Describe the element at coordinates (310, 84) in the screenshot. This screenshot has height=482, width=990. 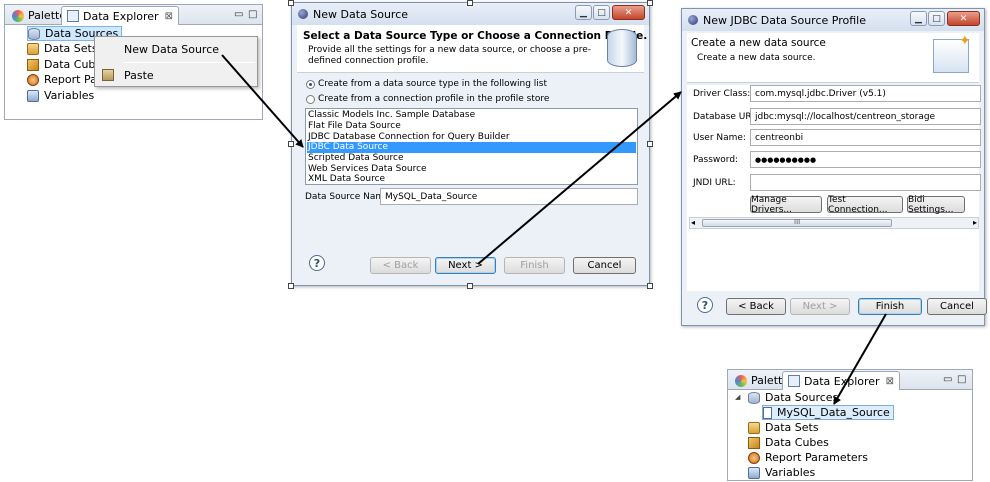
I see `radio-from-type` at that location.